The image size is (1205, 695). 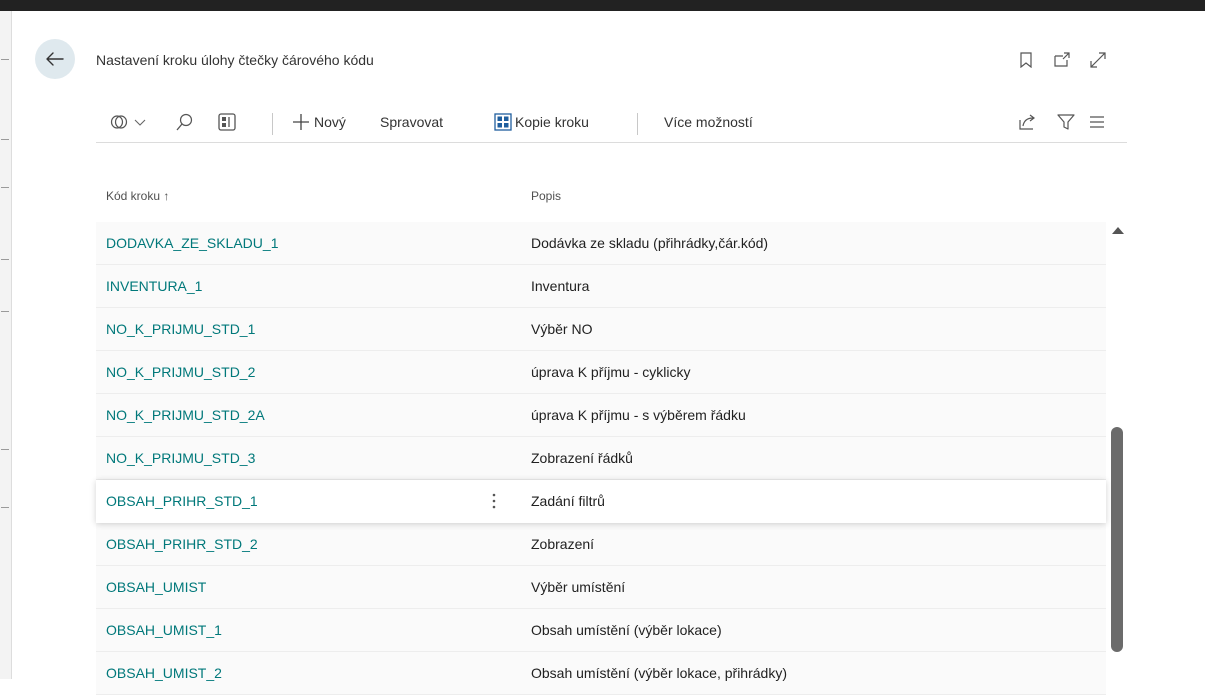 I want to click on copy-step-button: Kopie kroku, so click(x=541, y=122).